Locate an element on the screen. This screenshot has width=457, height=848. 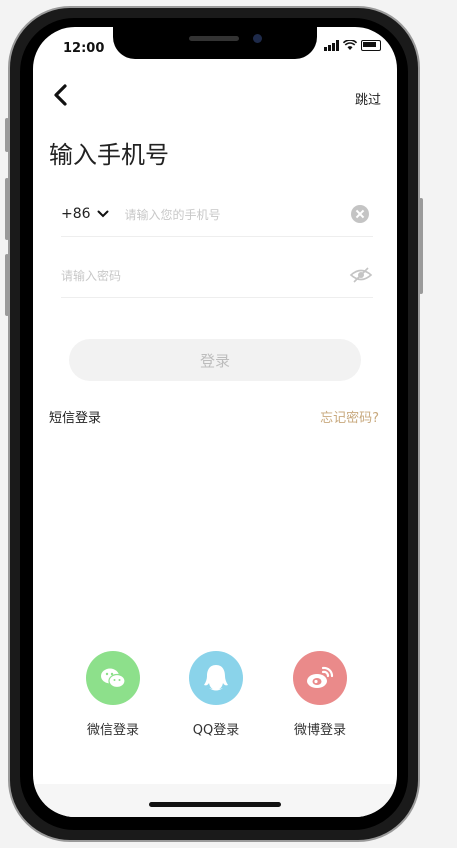
qq-login-label: QQ登录 is located at coordinates (216, 730).